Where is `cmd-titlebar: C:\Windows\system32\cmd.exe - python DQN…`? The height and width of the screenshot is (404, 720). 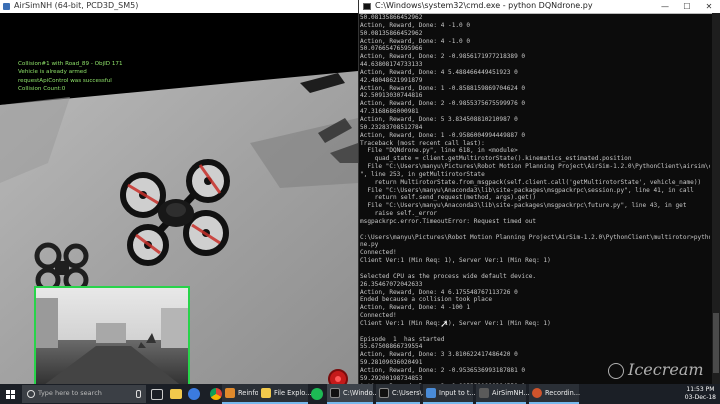 cmd-titlebar: C:\Windows\system32\cmd.exe - python DQN… is located at coordinates (539, 7).